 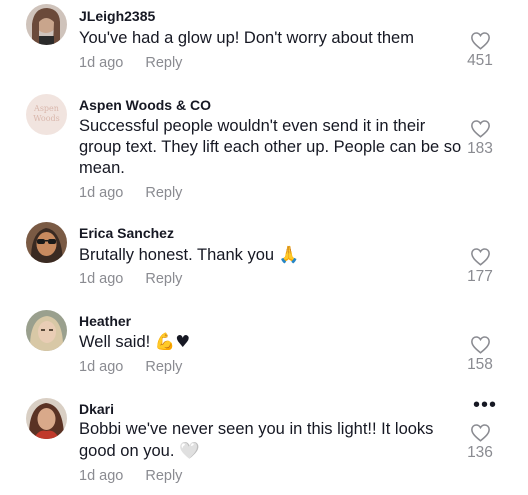 I want to click on comment-text: Brutally honest. Thank you 🙏, so click(x=271, y=255).